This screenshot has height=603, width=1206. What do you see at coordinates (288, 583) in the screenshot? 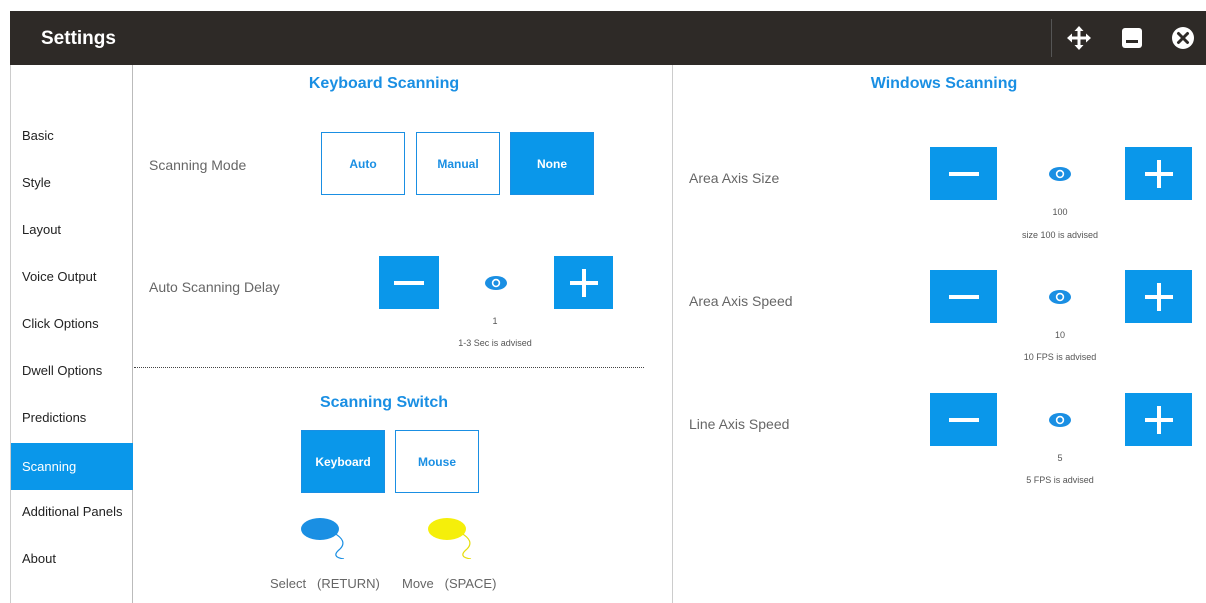
I see `select-label: Select` at bounding box center [288, 583].